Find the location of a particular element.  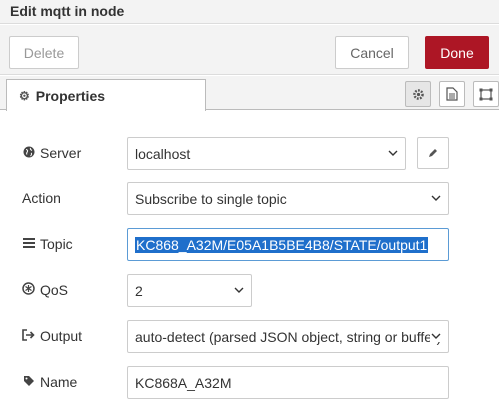

description-tab-icon is located at coordinates (452, 94).